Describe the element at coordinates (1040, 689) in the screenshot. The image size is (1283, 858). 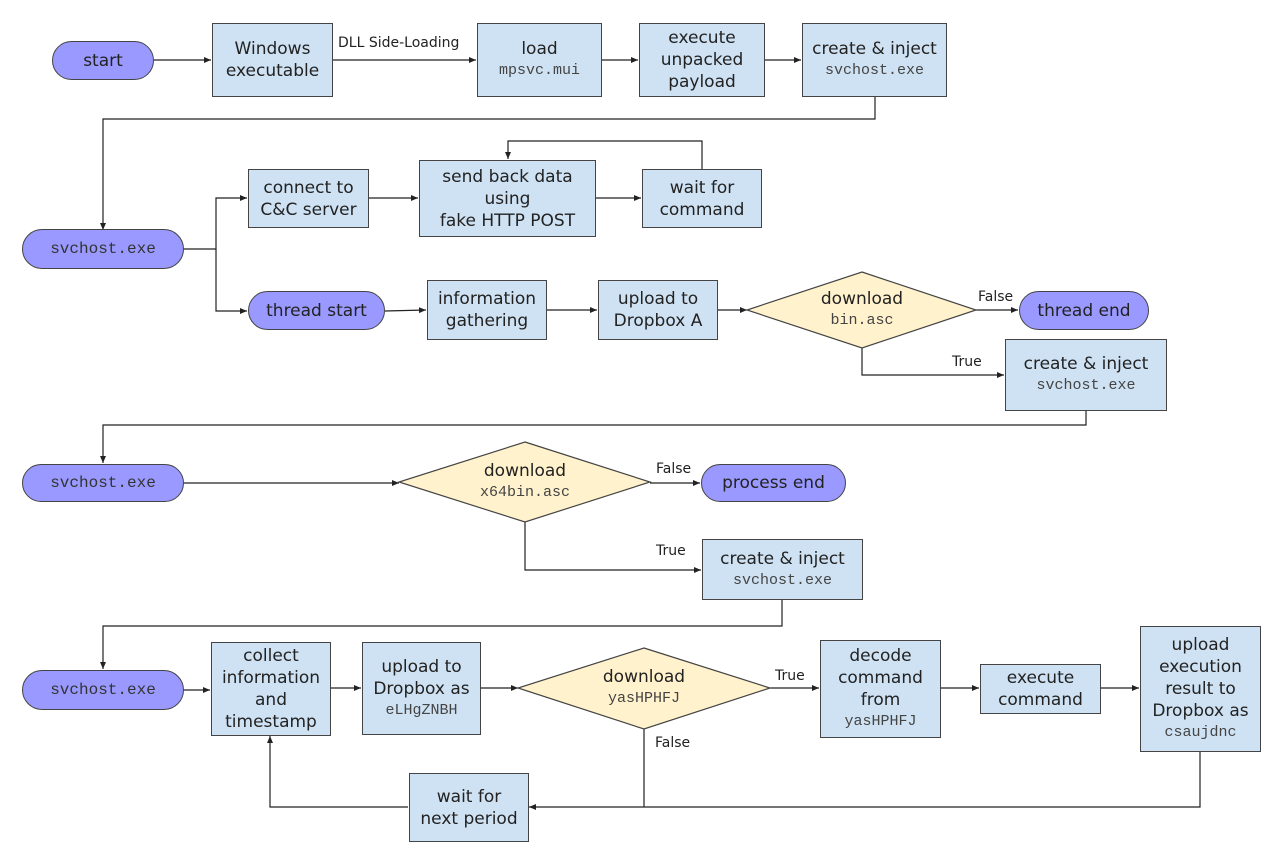
I see `execute-command-box: execute command` at that location.